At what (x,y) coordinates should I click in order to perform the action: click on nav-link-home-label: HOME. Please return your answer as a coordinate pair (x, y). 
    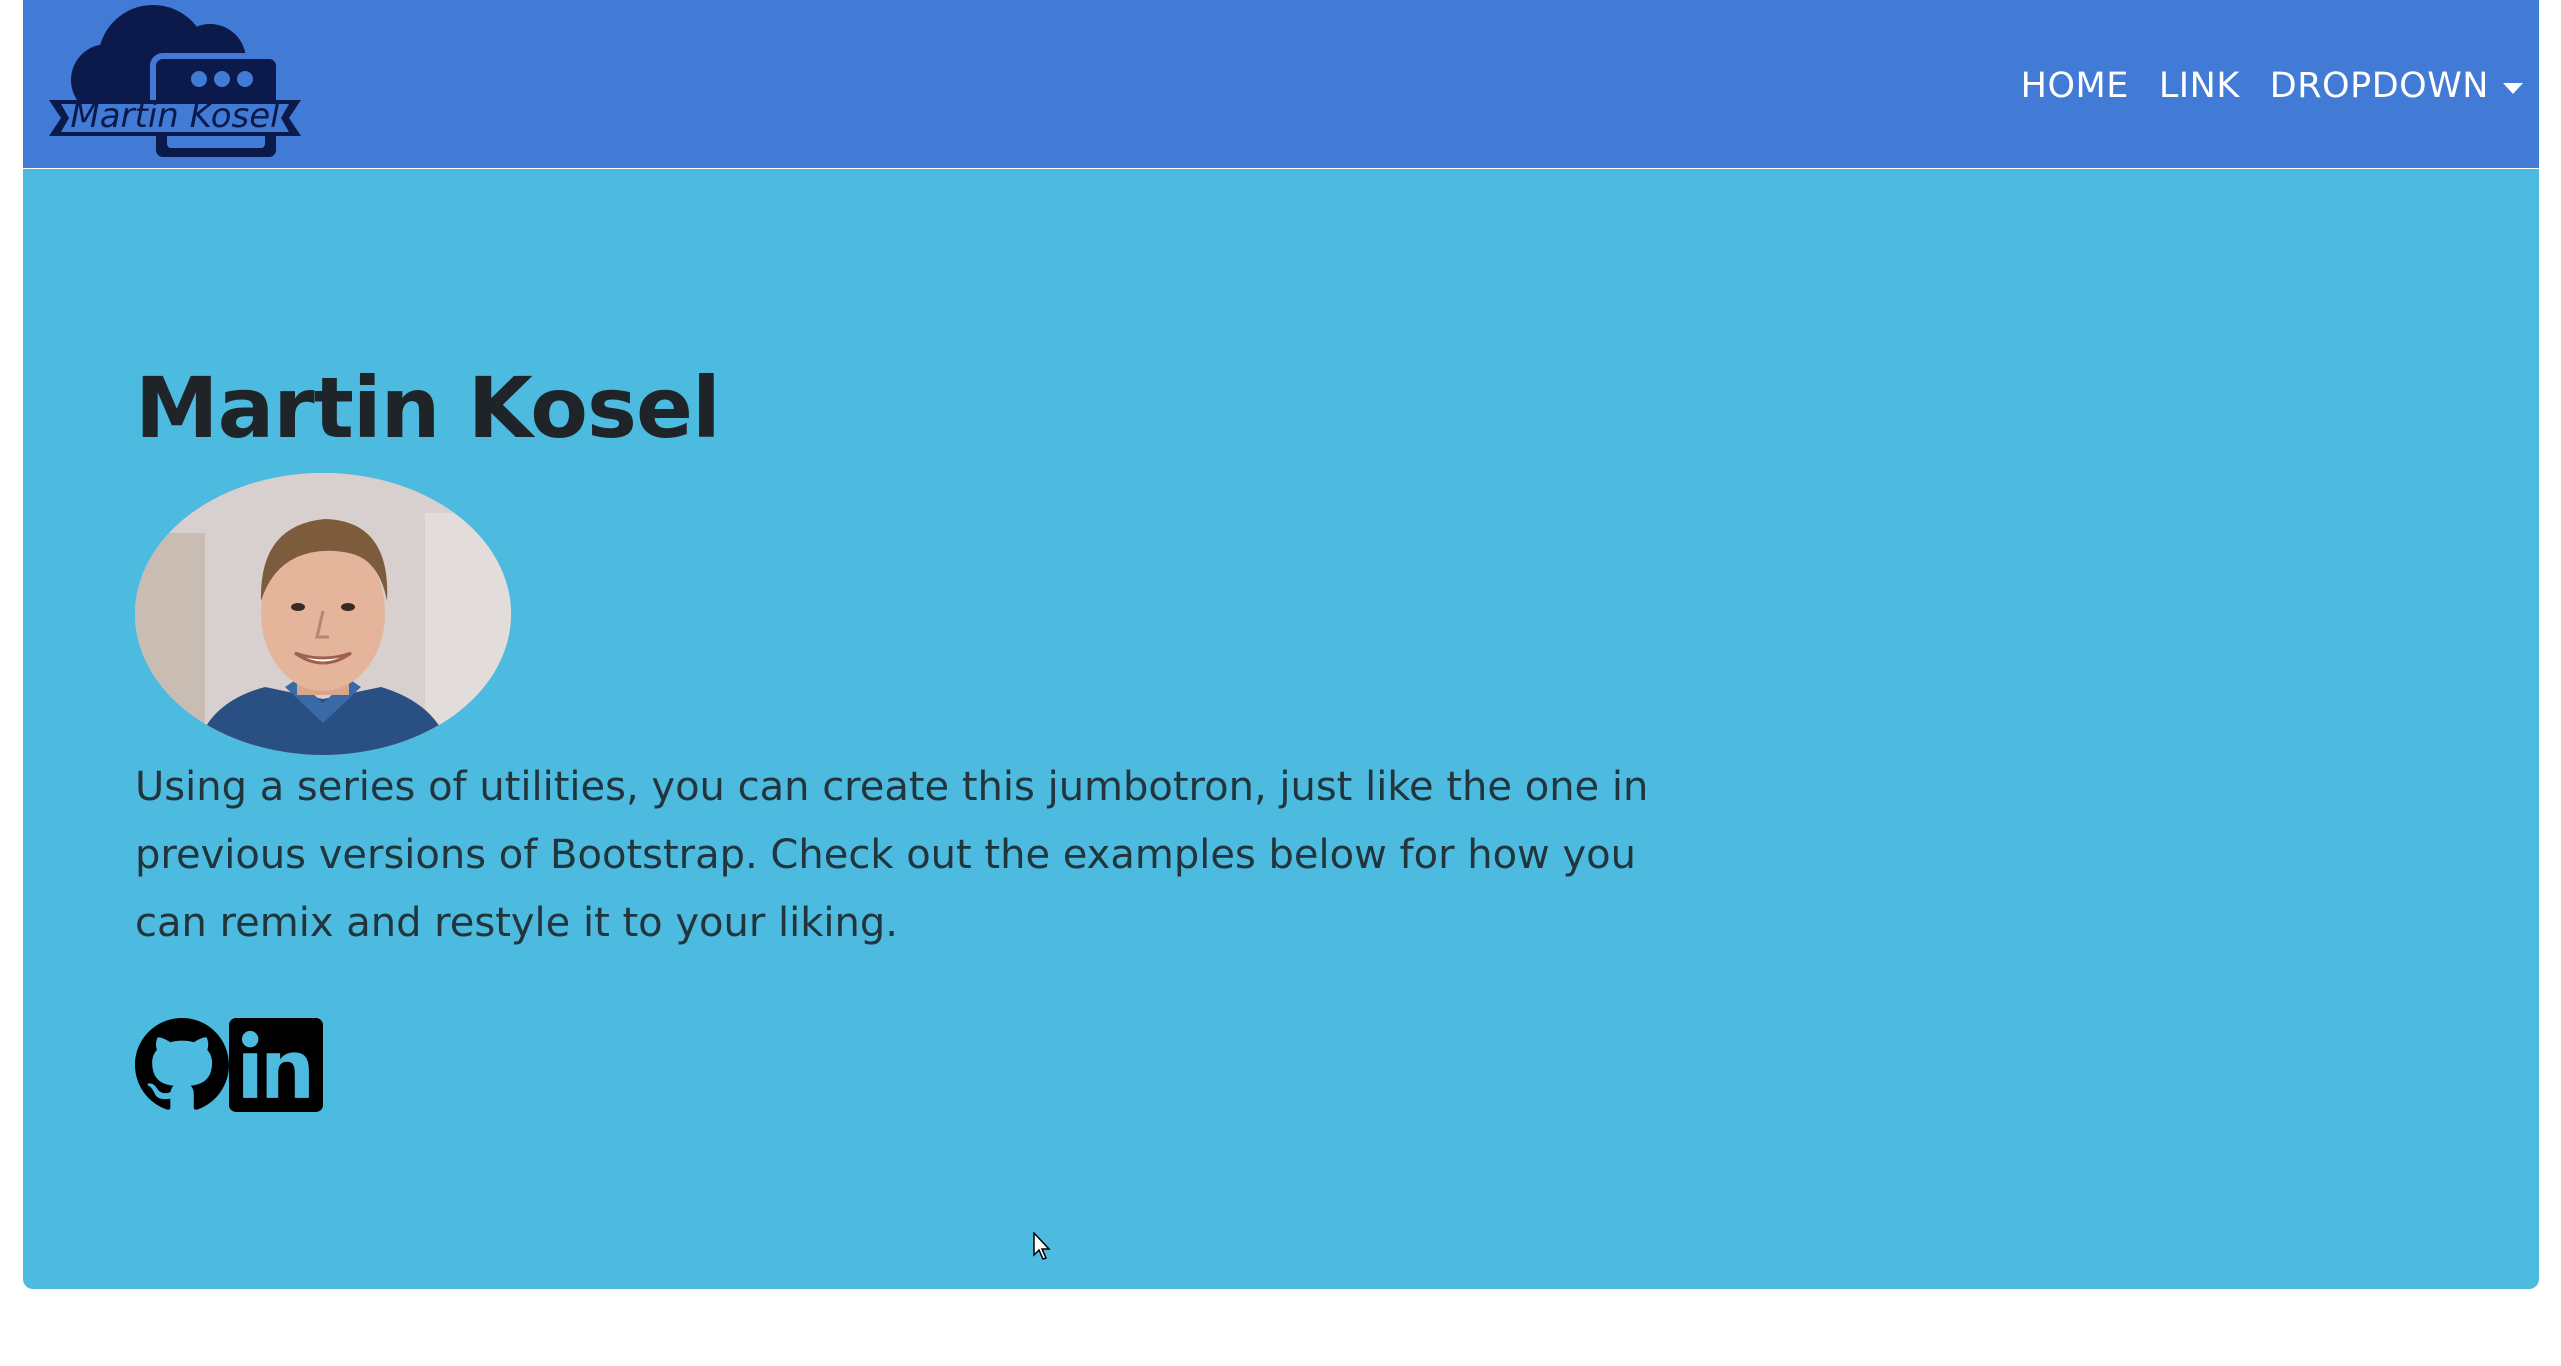
    Looking at the image, I should click on (2074, 86).